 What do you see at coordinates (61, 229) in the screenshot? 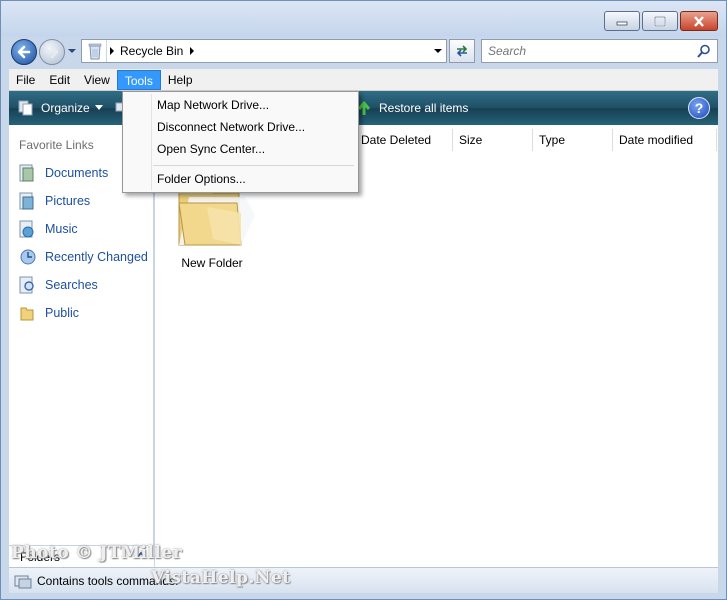
I see `nav-link-label: Music` at bounding box center [61, 229].